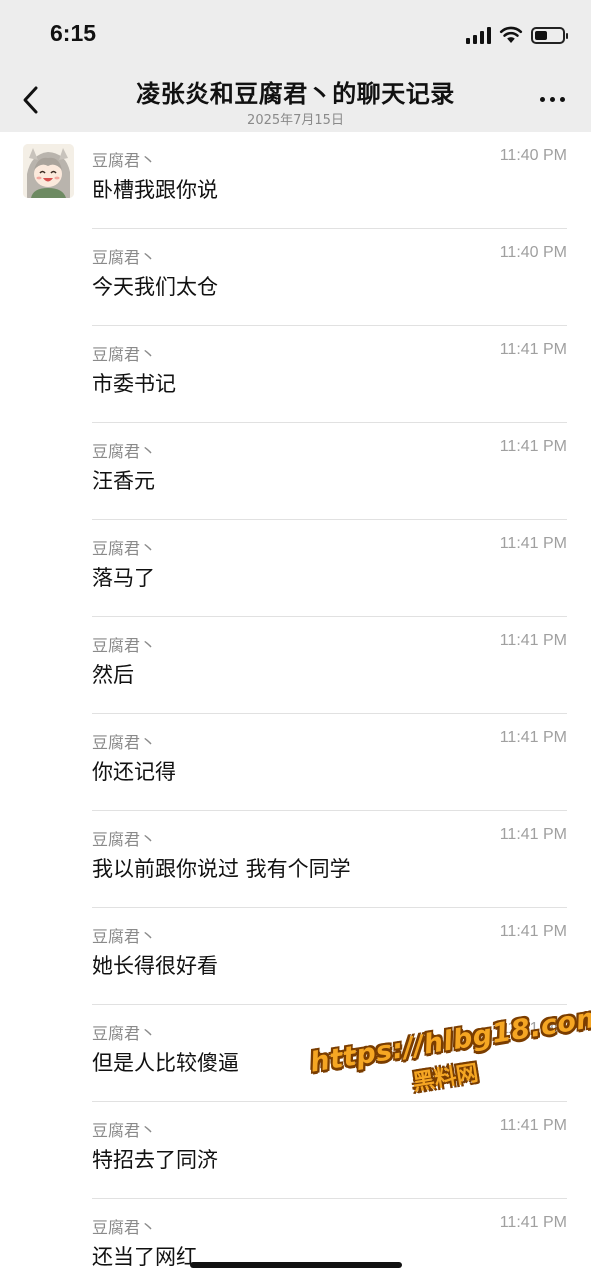  I want to click on header-bar: 6:15 凌张炎和豆腐君丶的聊天记录 2025年7月15日, so click(295, 66).